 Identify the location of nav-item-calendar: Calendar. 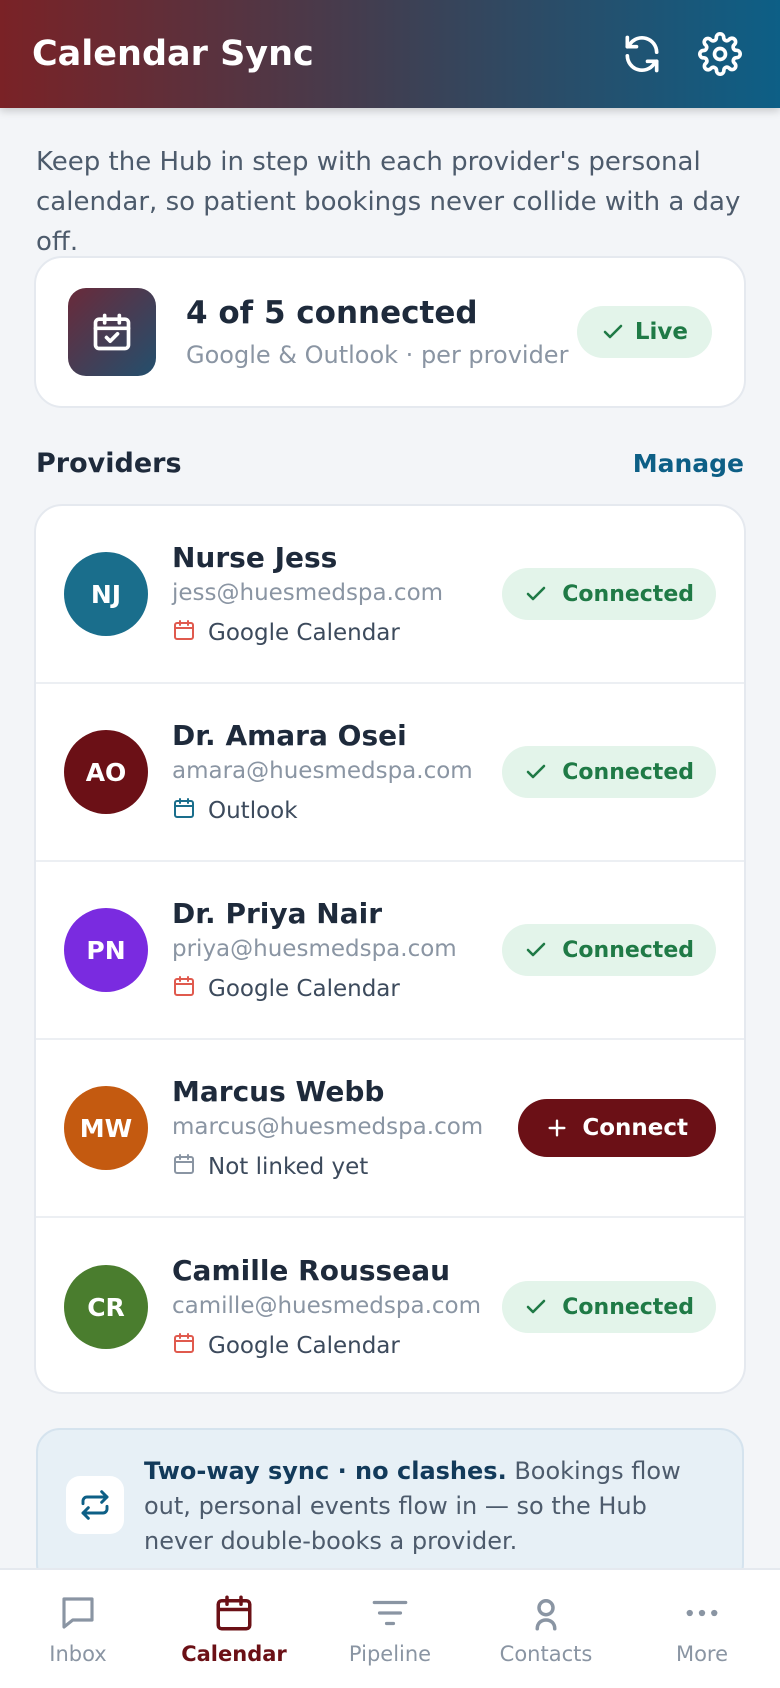
(234, 1629).